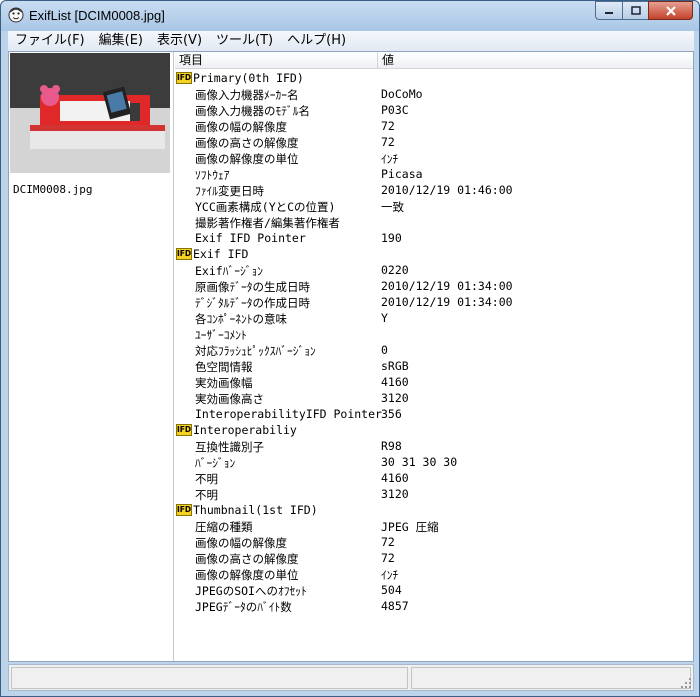 The width and height of the screenshot is (700, 697). I want to click on exif-value: 356, so click(391, 414).